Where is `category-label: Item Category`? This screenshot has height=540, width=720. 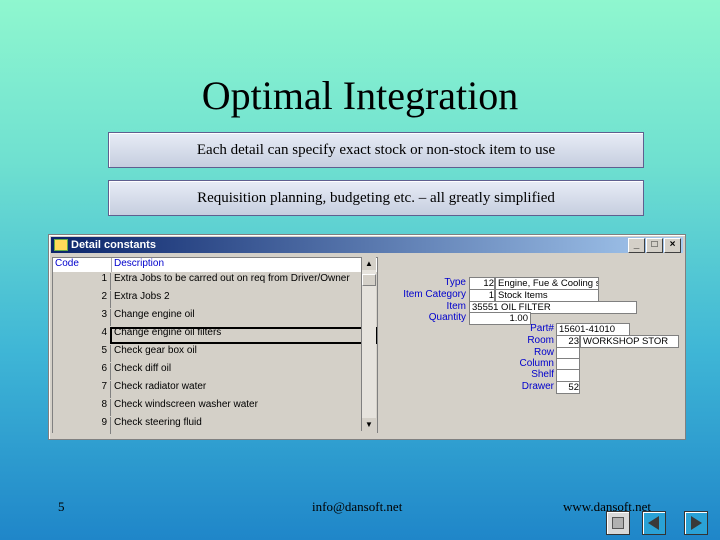
category-label: Item Category is located at coordinates (434, 294).